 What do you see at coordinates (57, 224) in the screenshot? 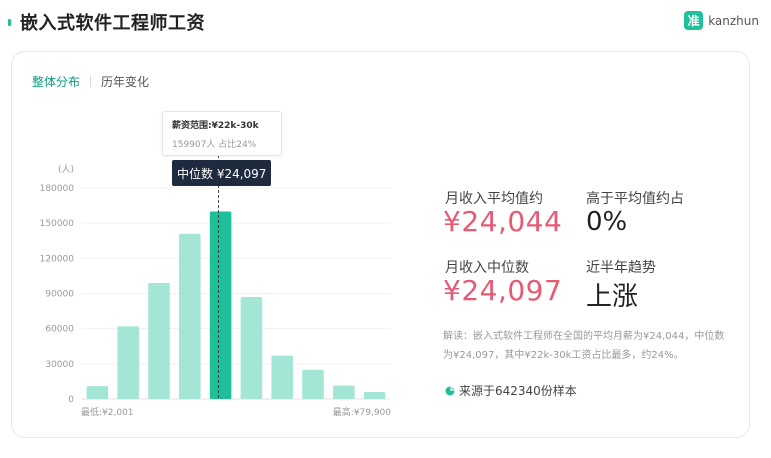
I see `y-tick-label: 150000` at bounding box center [57, 224].